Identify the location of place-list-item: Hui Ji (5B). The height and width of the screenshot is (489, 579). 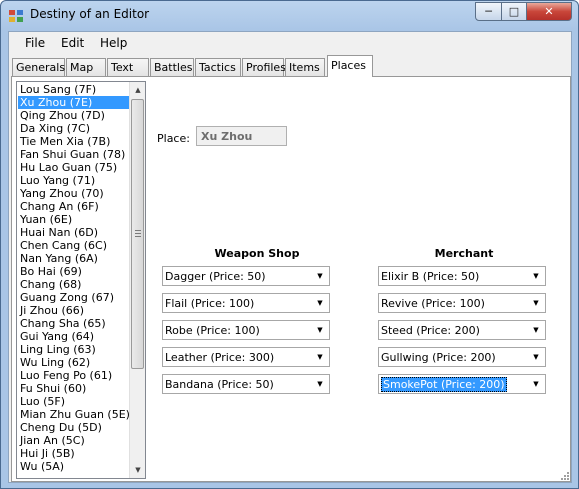
(74, 453).